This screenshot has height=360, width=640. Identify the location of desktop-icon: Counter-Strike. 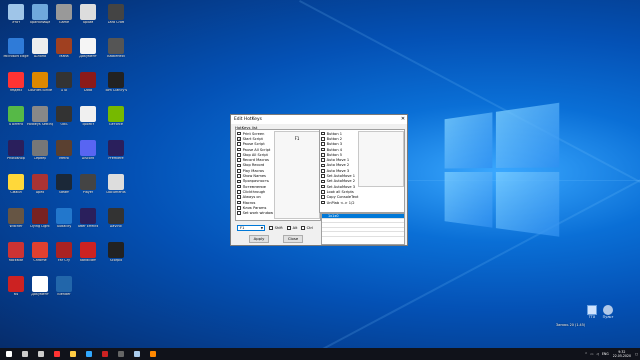
(40, 87).